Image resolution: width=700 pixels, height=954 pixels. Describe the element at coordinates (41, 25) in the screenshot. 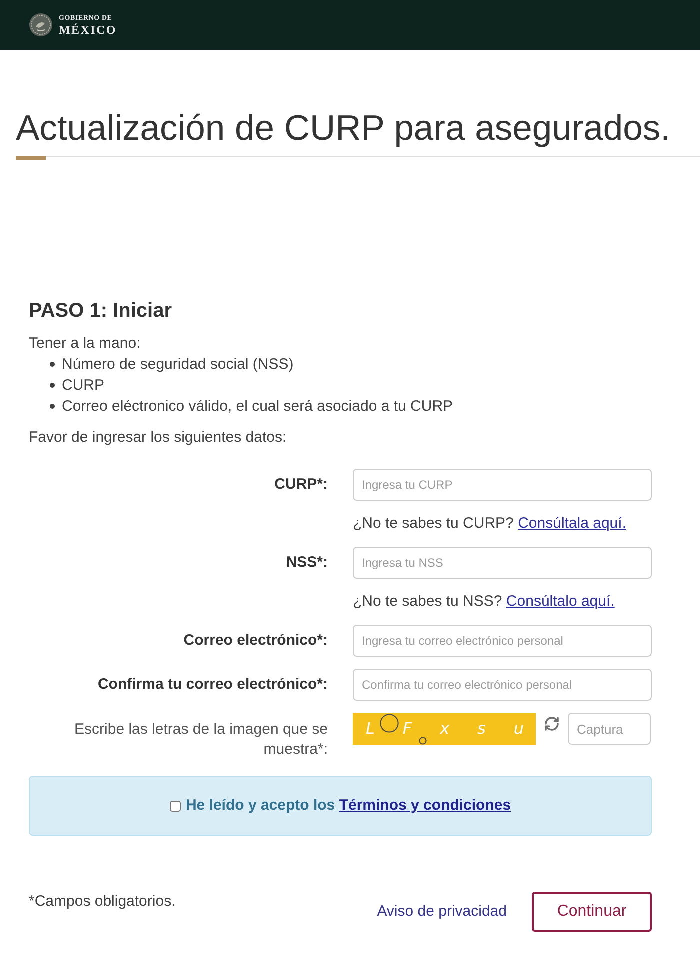

I see `emblem-icon` at that location.